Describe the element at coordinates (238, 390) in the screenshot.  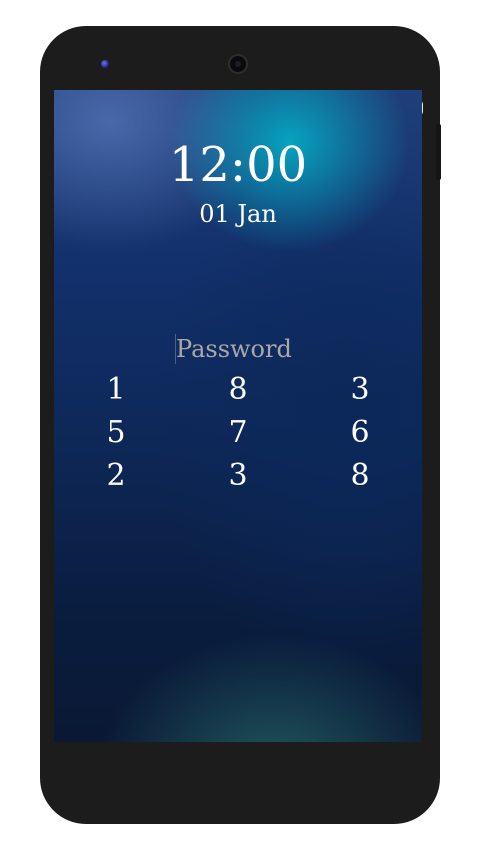
I see `key-row1-col2: 8` at that location.